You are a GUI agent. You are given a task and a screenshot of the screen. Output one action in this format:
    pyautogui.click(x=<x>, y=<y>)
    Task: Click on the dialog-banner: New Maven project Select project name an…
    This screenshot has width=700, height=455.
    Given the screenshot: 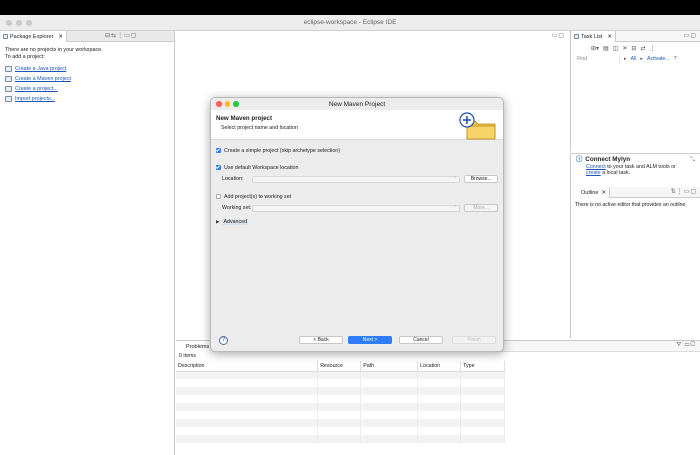 What is the action you would take?
    pyautogui.click(x=357, y=125)
    